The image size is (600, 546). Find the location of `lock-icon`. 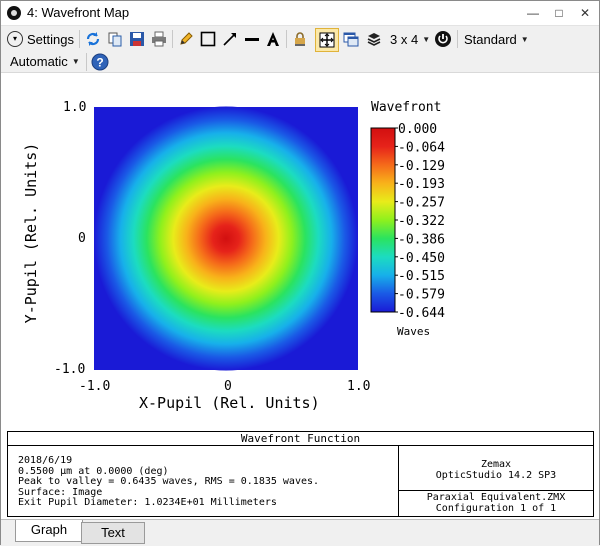

lock-icon is located at coordinates (300, 39).